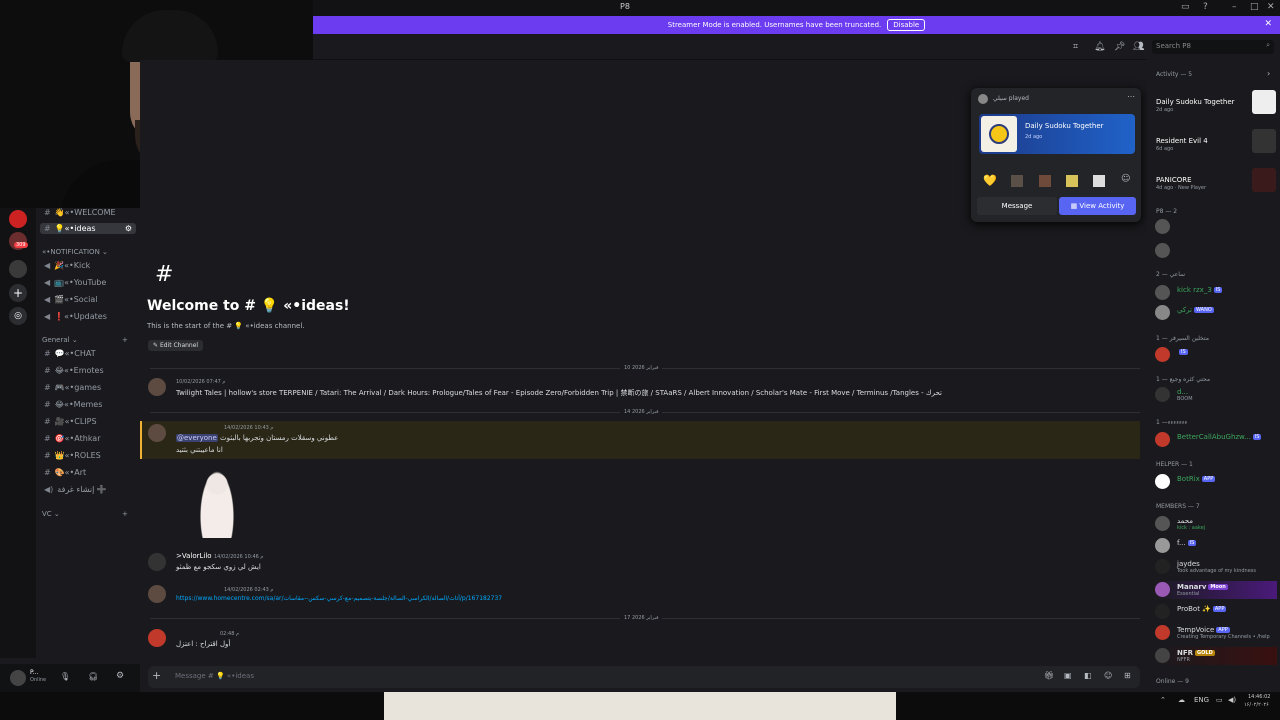 Image resolution: width=1280 pixels, height=720 pixels. I want to click on channel-art: # 🎨«•Art, so click(65, 472).